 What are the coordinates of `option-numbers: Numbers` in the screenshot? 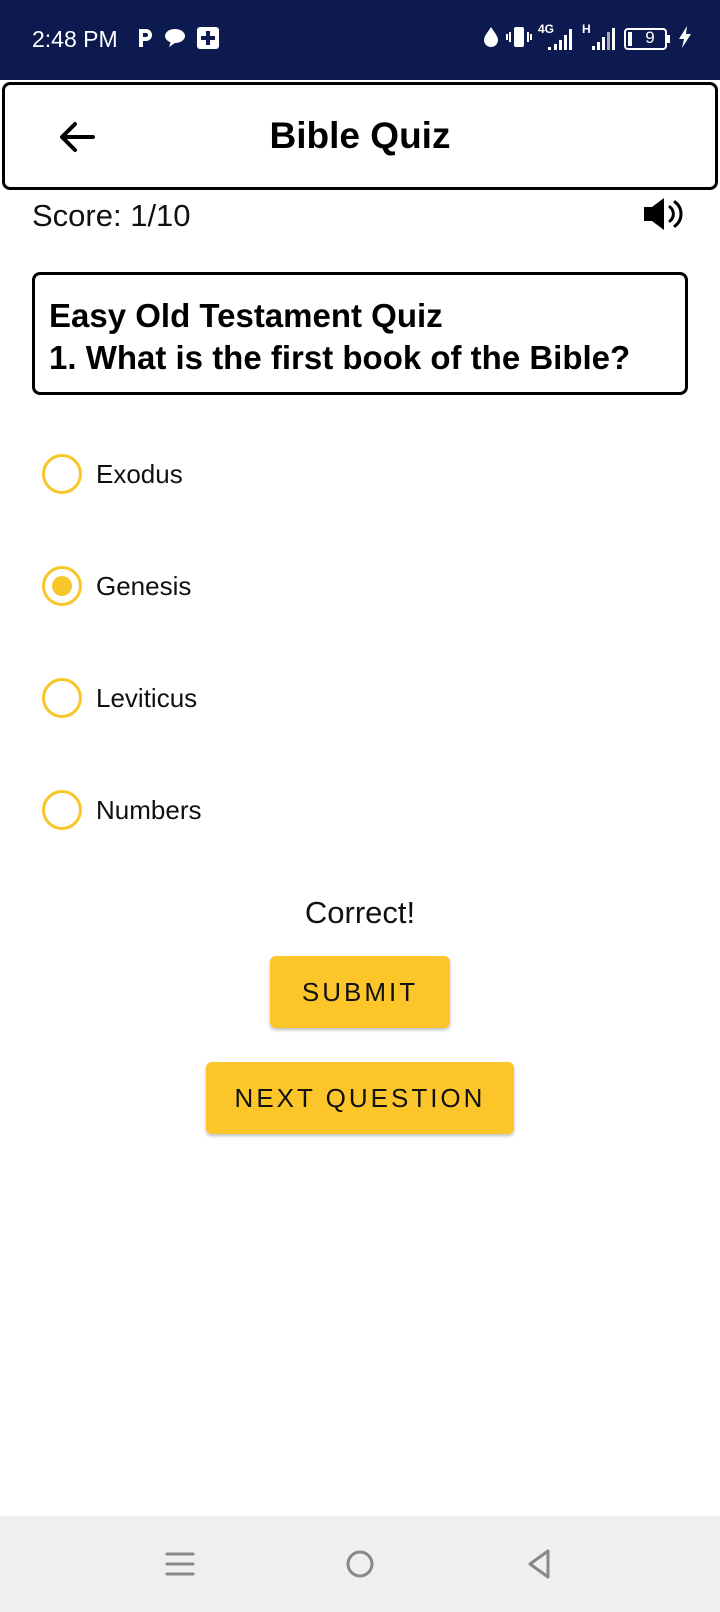 It's located at (362, 810).